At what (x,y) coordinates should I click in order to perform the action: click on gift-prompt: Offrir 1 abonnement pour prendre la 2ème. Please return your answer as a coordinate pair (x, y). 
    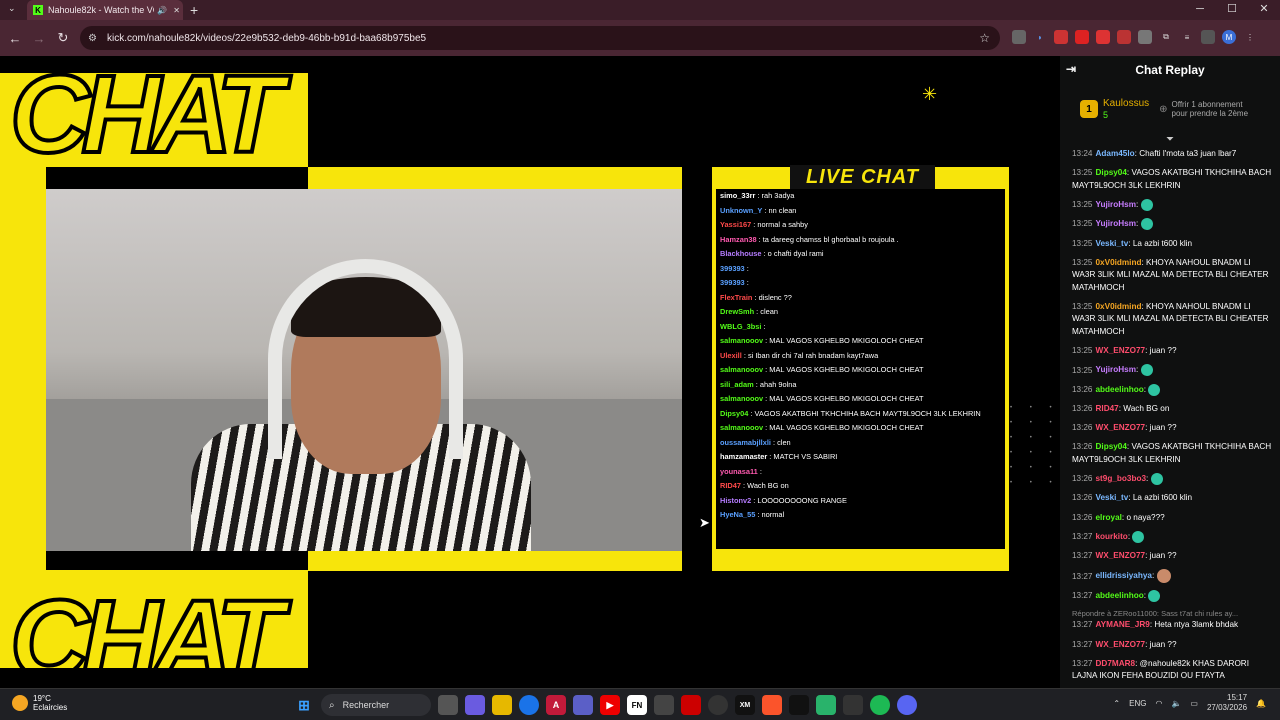
    Looking at the image, I should click on (1210, 109).